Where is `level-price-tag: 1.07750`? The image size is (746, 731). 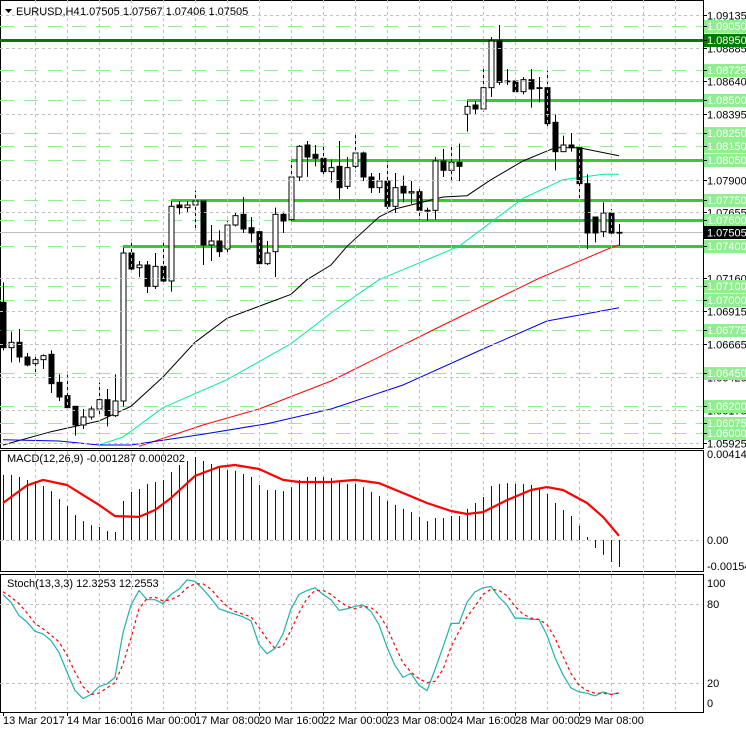 level-price-tag: 1.07750 is located at coordinates (726, 201).